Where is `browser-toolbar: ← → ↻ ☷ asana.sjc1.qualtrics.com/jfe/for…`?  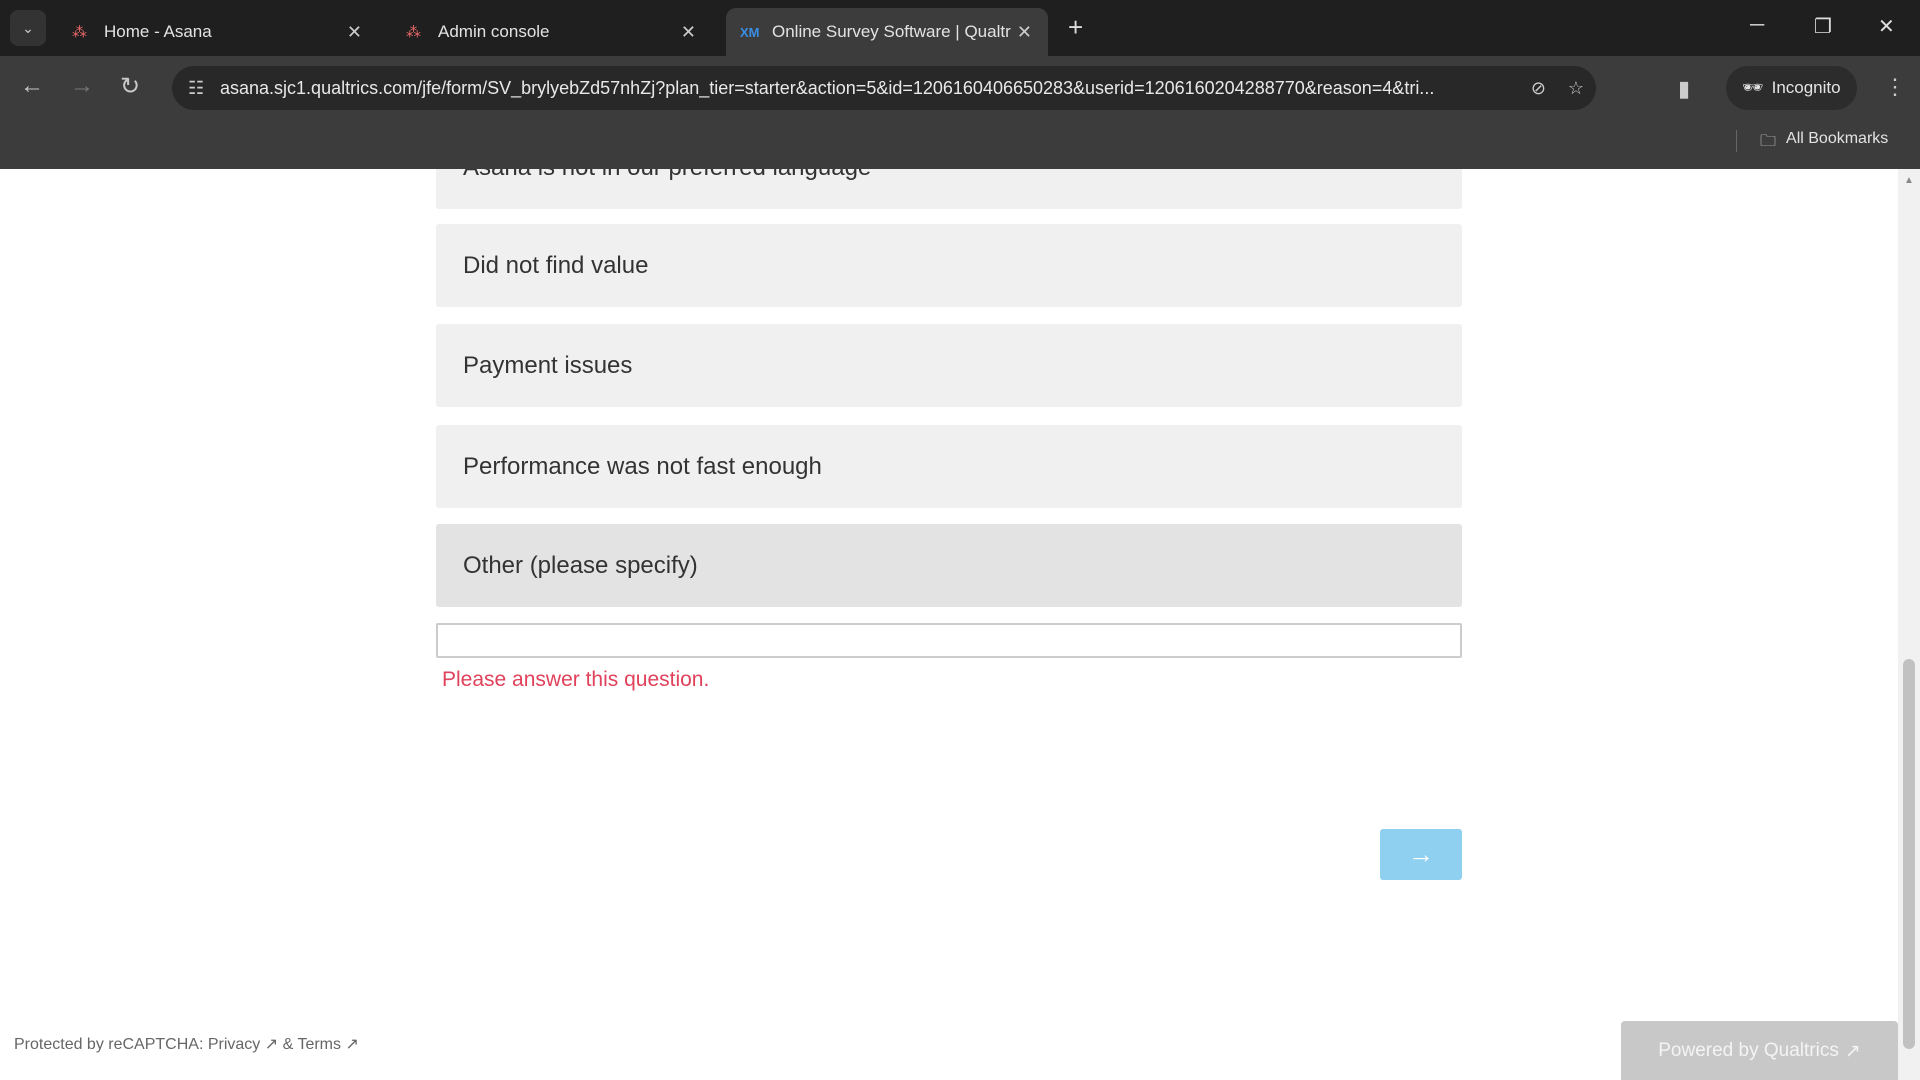
browser-toolbar: ← → ↻ ☷ asana.sjc1.qualtrics.com/jfe/for… is located at coordinates (960, 112).